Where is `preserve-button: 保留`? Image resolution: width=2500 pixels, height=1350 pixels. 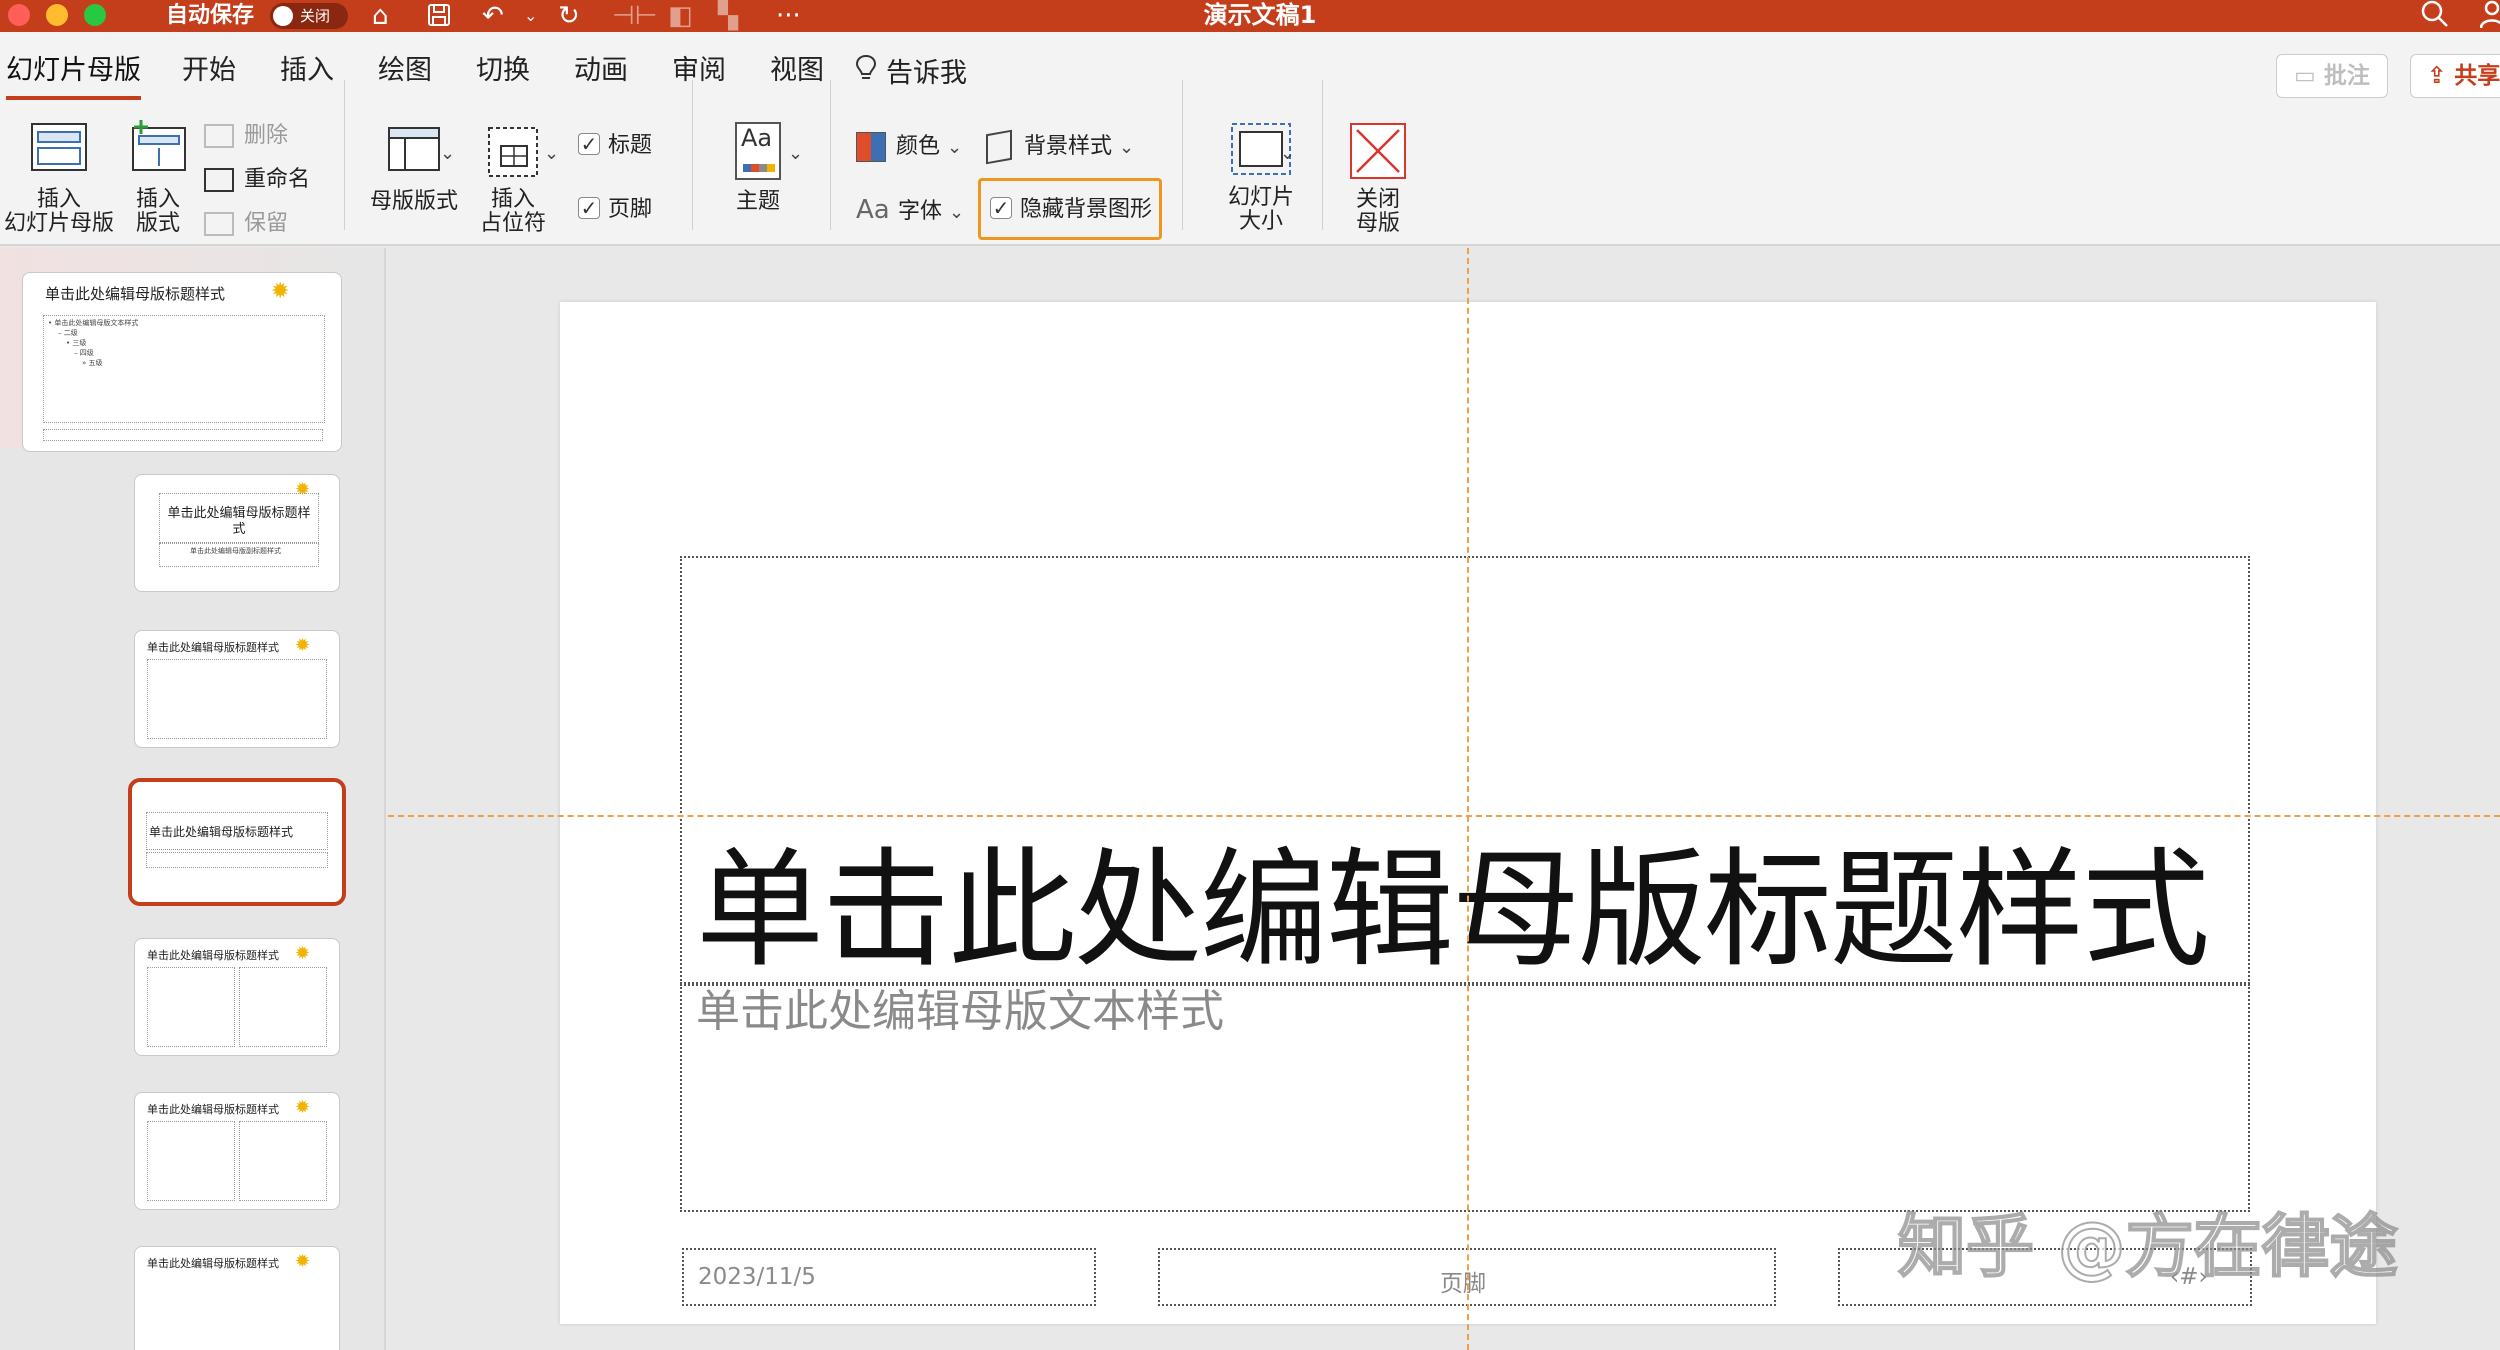
preserve-button: 保留 is located at coordinates (246, 224).